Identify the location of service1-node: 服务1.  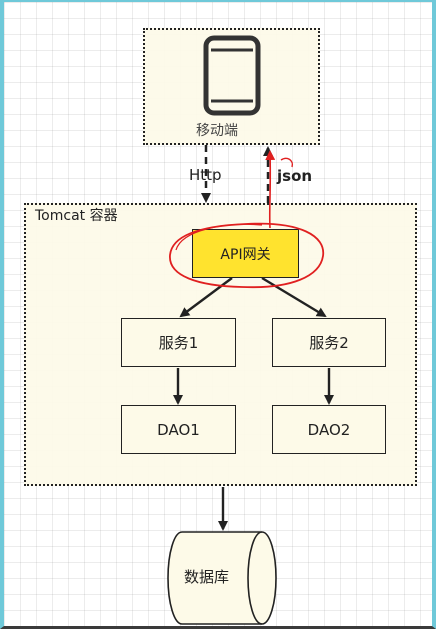
(178, 342).